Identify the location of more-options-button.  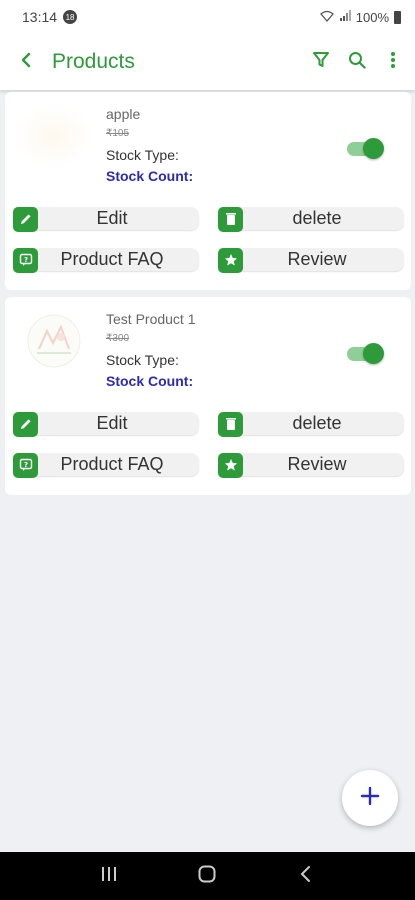
(393, 62).